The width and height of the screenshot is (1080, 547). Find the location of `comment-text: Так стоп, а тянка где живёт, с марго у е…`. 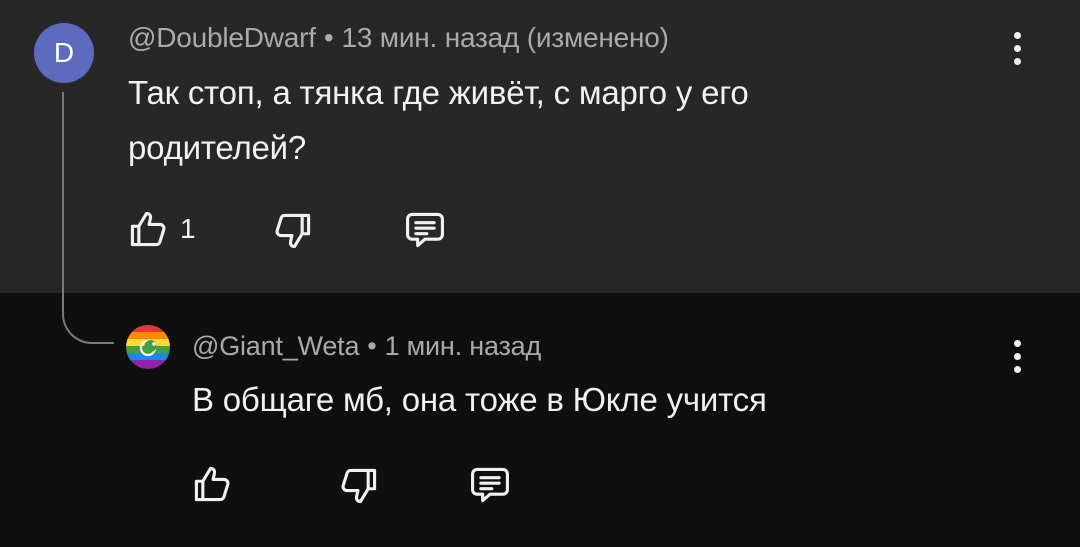

comment-text: Так стоп, а тянка где живёт, с марго у е… is located at coordinates (438, 120).